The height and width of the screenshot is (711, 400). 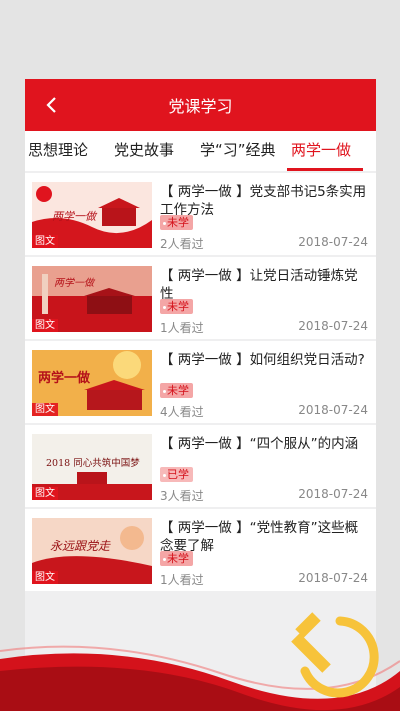 I want to click on tab-two-studies: 两学一做, so click(x=321, y=151).